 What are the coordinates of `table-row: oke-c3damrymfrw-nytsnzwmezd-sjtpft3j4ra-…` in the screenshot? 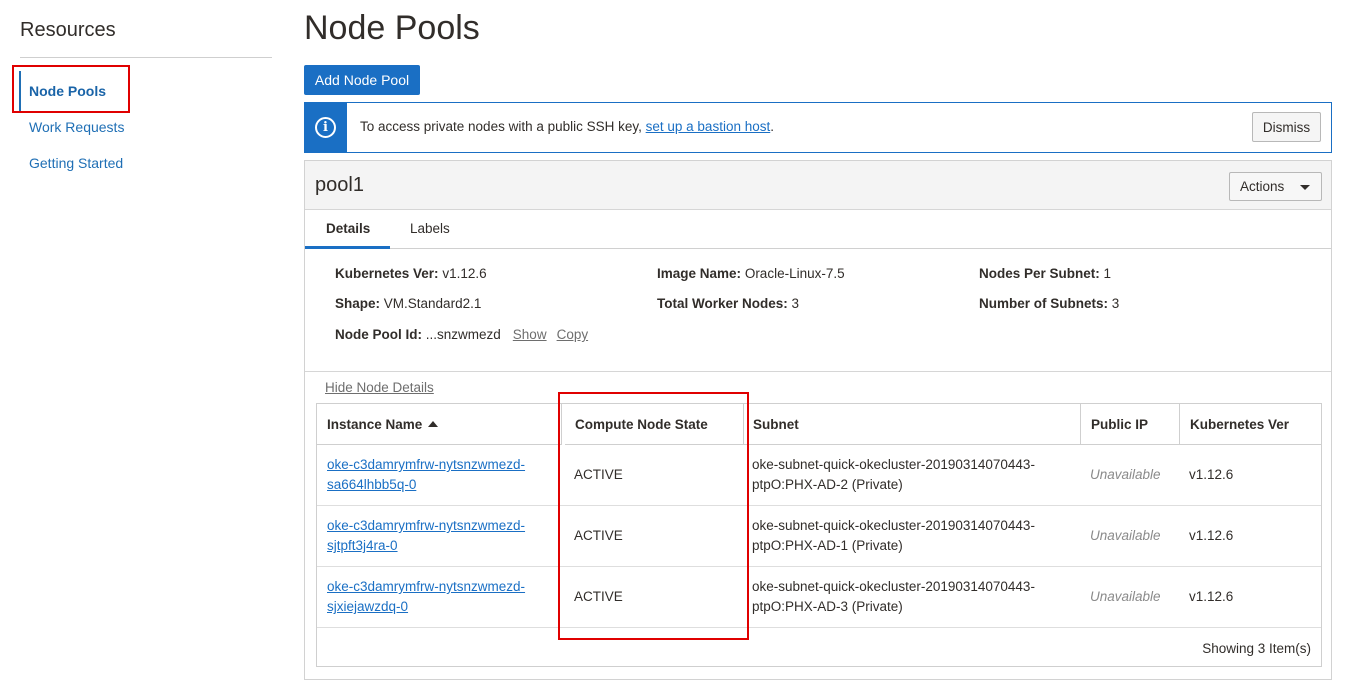 It's located at (819, 536).